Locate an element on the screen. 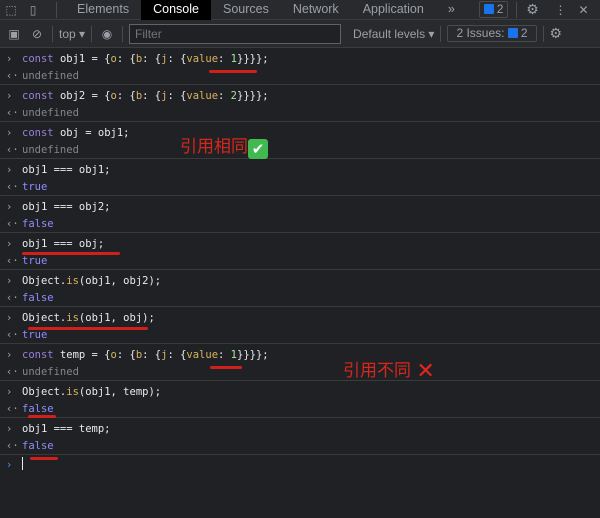  code-token: (obj1, temp); is located at coordinates (120, 392).